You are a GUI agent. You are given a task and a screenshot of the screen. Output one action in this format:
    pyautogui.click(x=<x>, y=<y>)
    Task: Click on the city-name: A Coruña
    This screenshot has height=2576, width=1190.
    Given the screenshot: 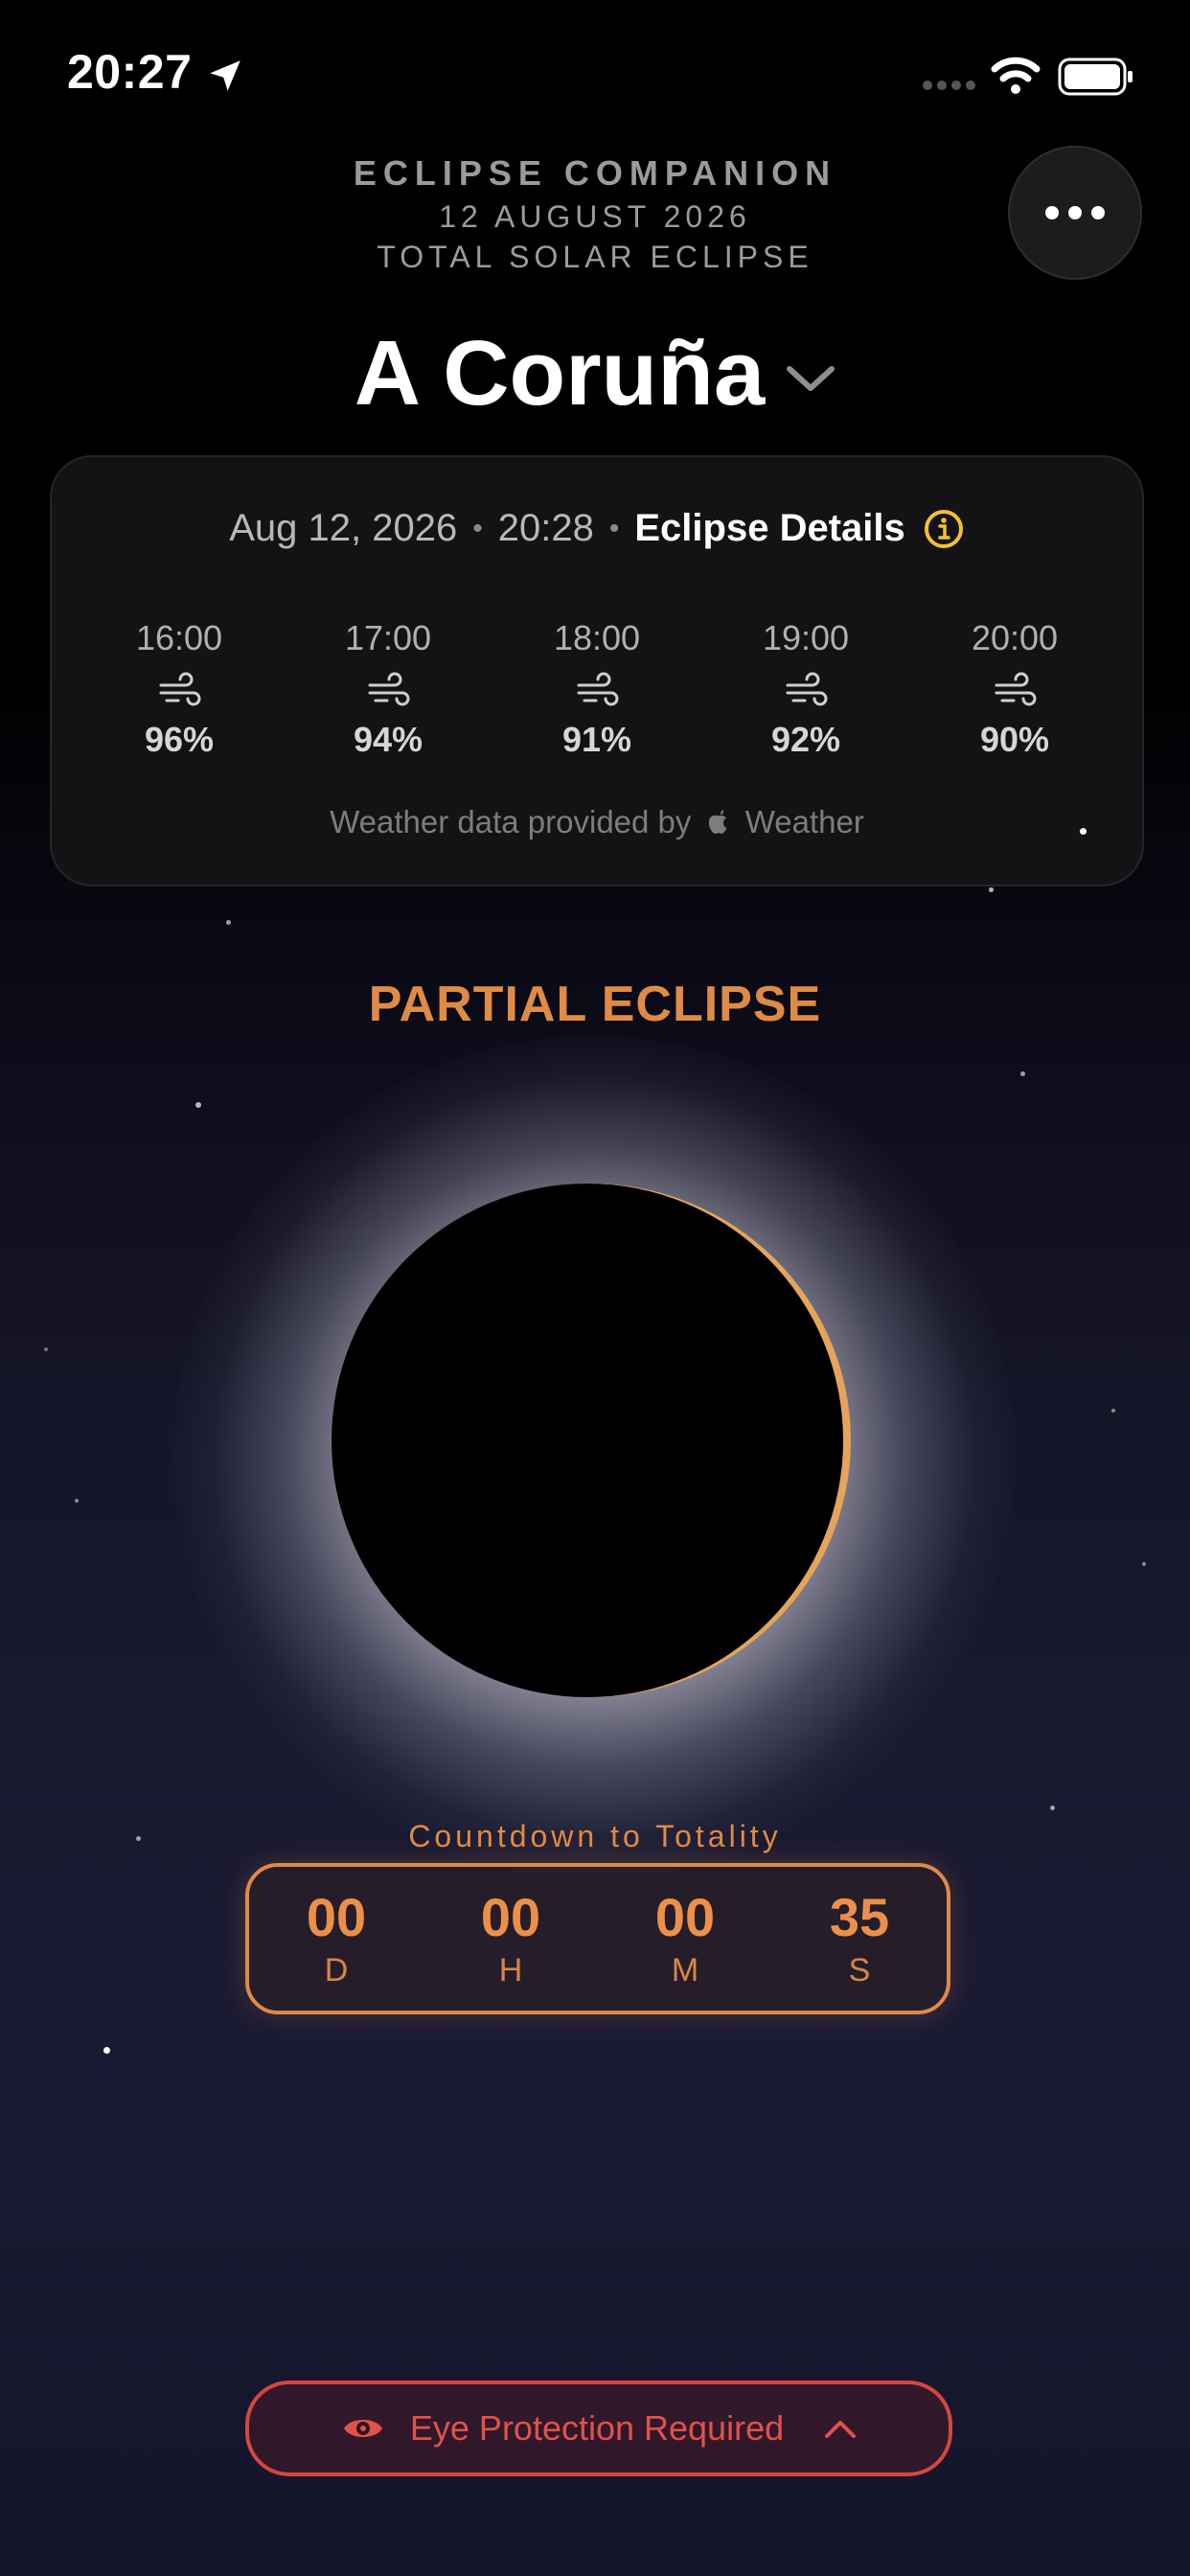 What is the action you would take?
    pyautogui.click(x=560, y=374)
    